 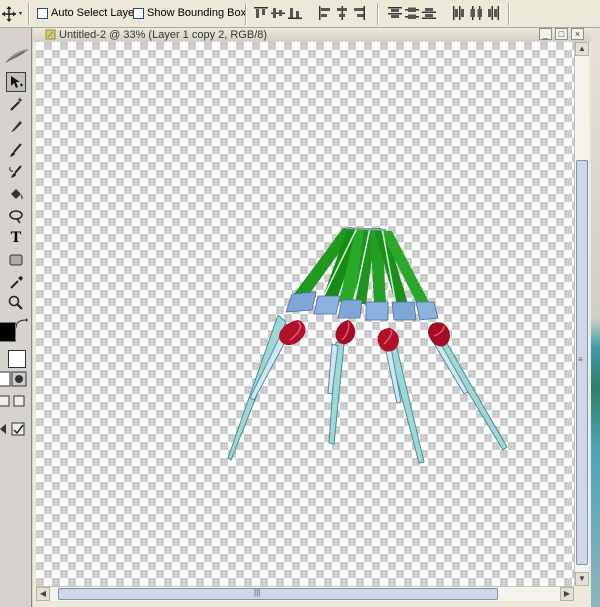 What do you see at coordinates (577, 34) in the screenshot?
I see `close-button: ×` at bounding box center [577, 34].